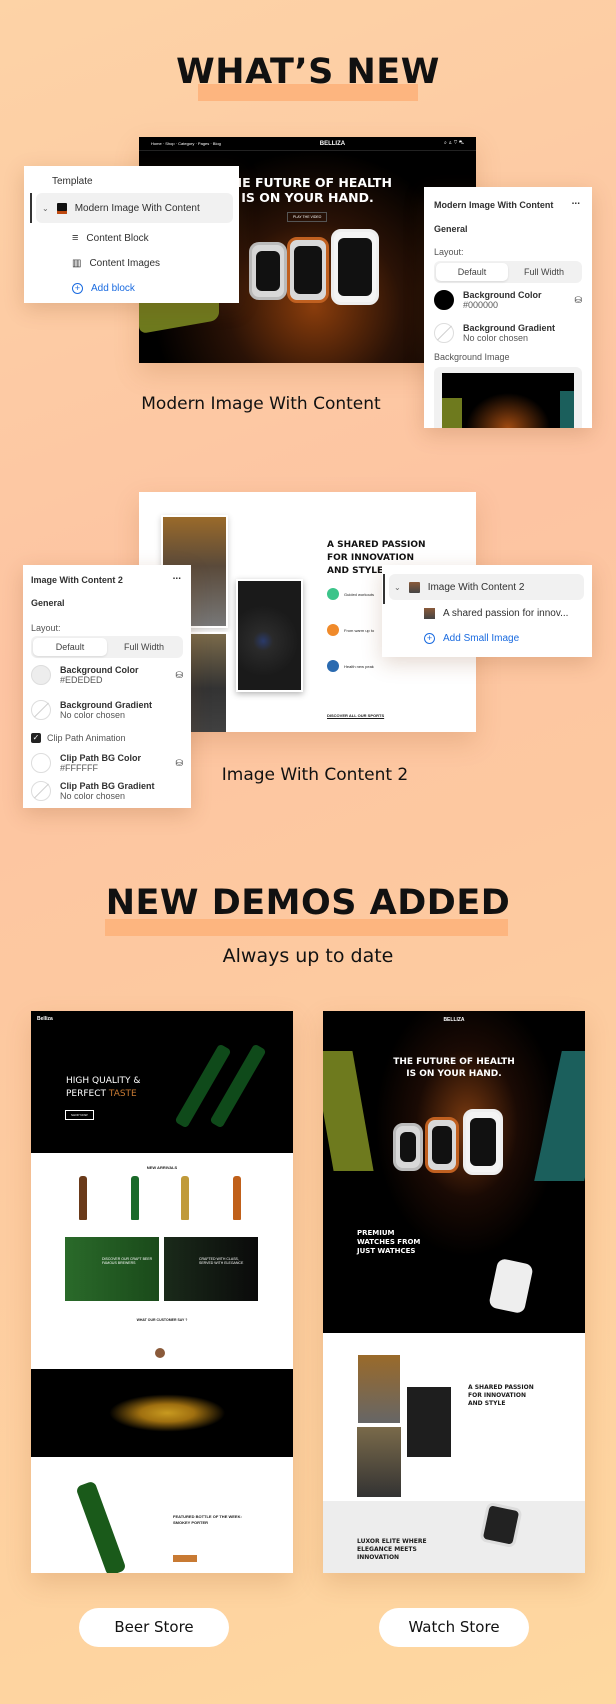 The height and width of the screenshot is (1704, 616). What do you see at coordinates (481, 638) in the screenshot?
I see `add-label: Add Small Image` at bounding box center [481, 638].